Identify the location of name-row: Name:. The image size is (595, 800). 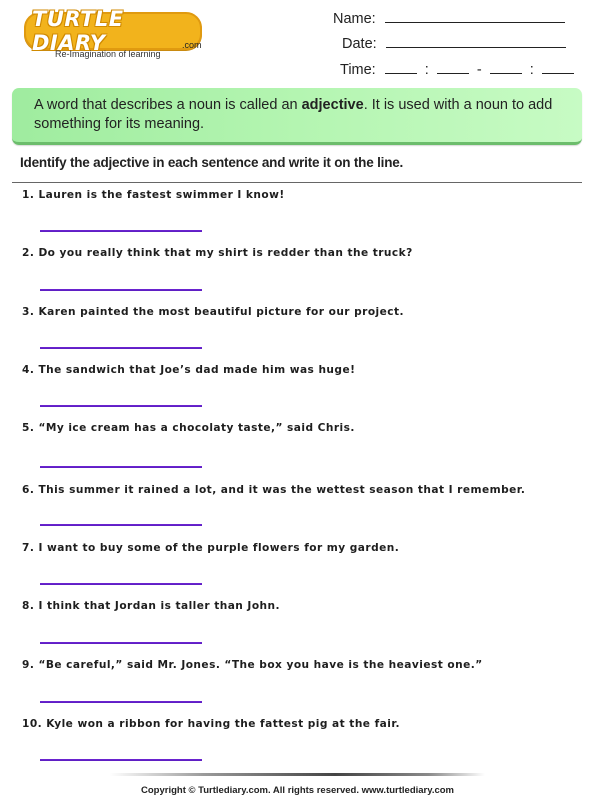
(449, 17).